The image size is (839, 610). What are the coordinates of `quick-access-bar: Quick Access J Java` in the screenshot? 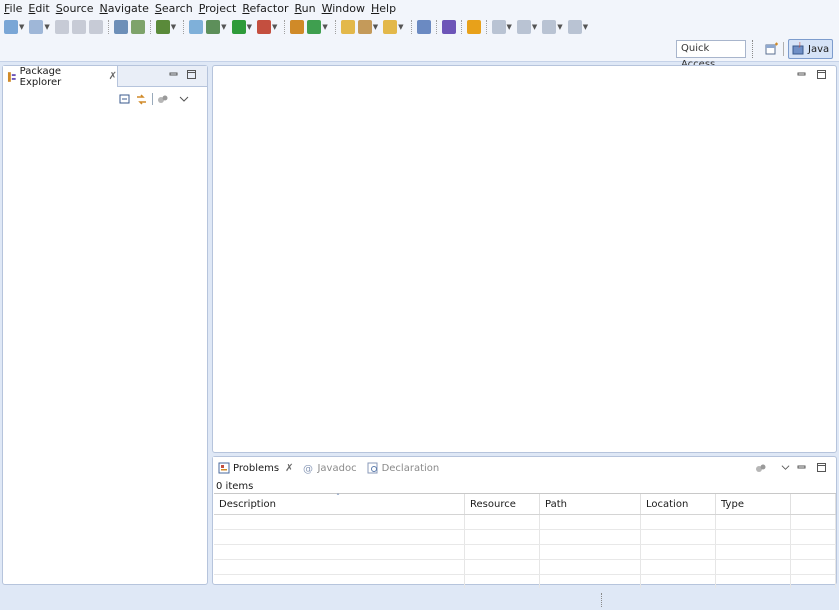 It's located at (419, 53).